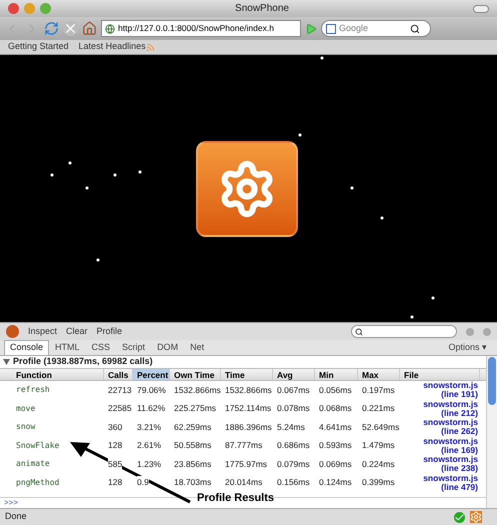 This screenshot has width=497, height=525. Describe the element at coordinates (16, 517) in the screenshot. I see `status-text: Done` at that location.